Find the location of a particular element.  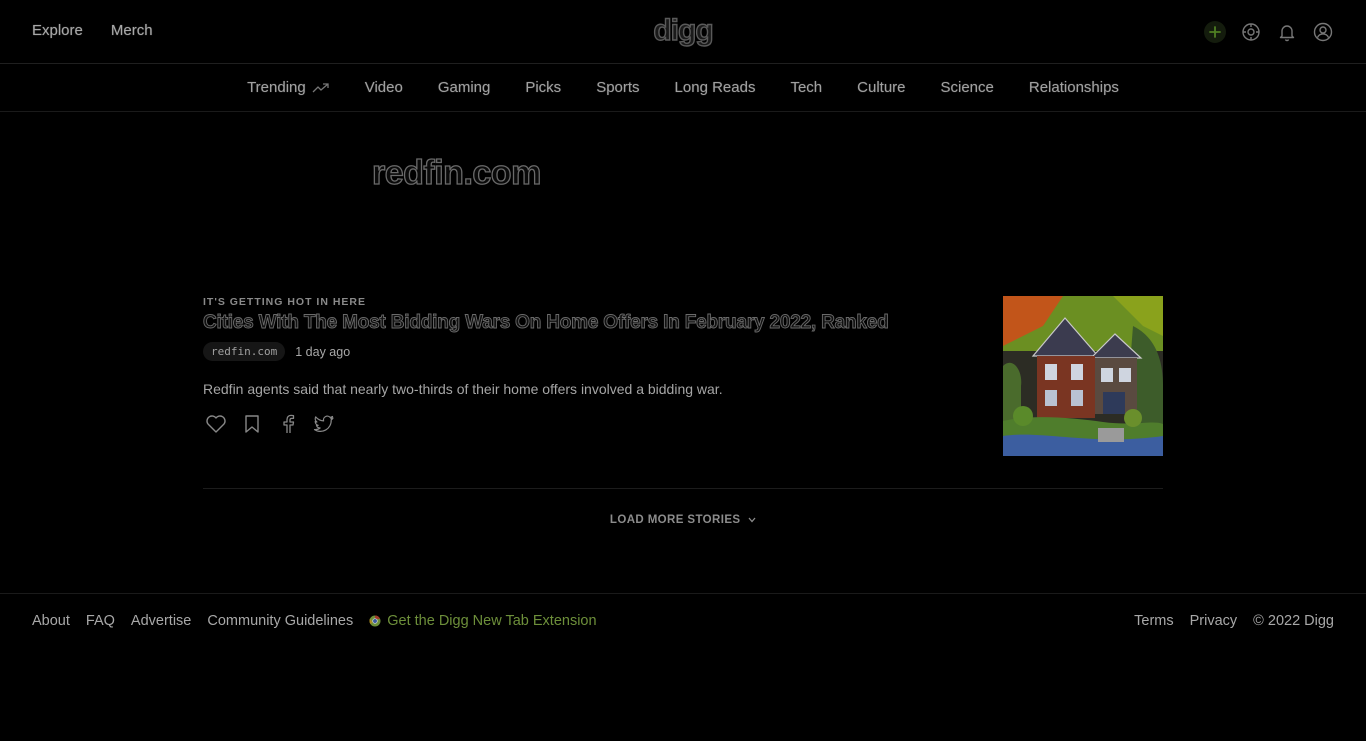

settings-icon is located at coordinates (1251, 32).